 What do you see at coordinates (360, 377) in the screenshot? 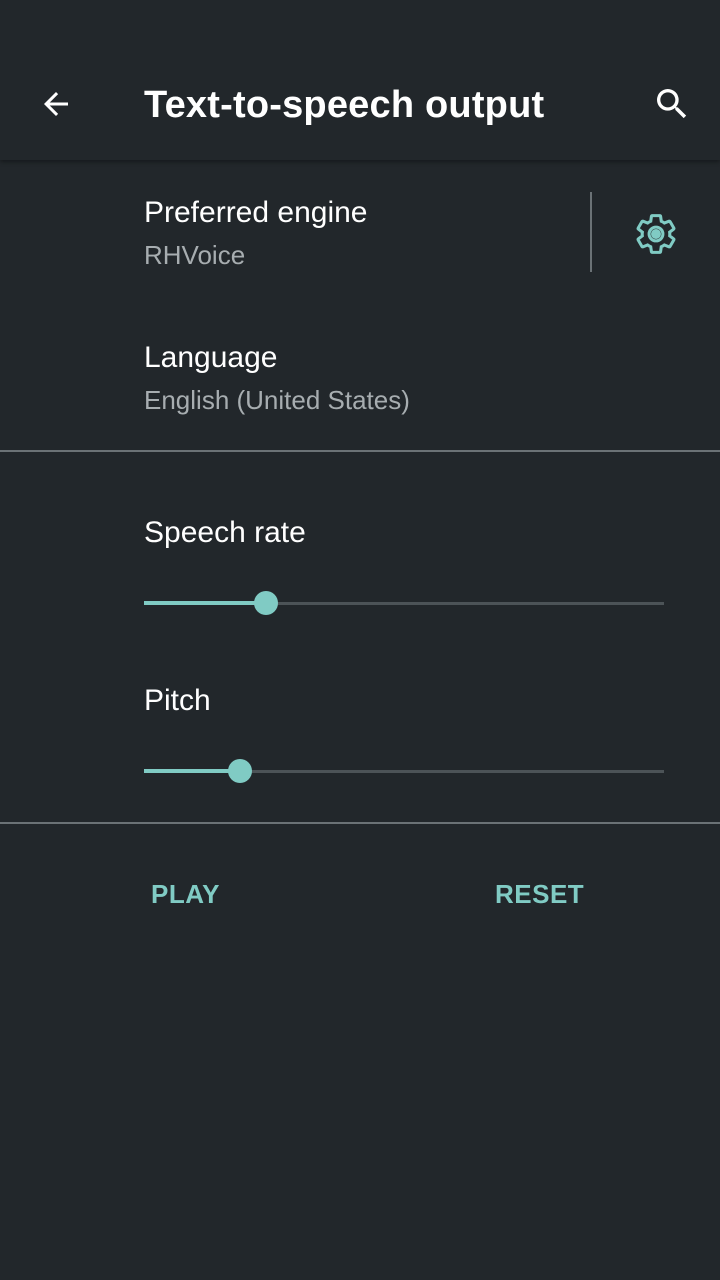
I see `language-item: Language English (United States)` at bounding box center [360, 377].